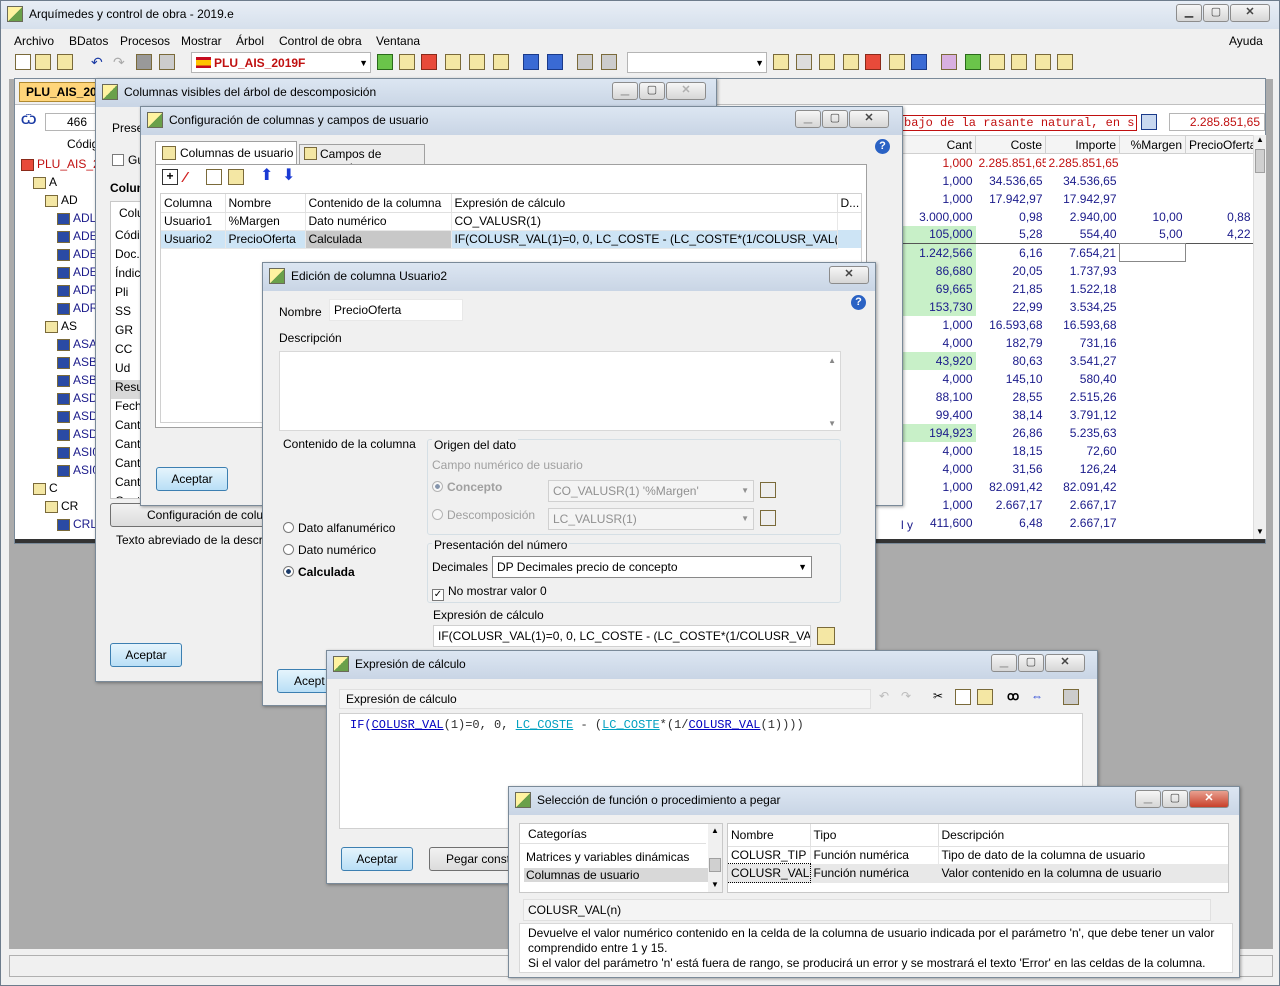 This screenshot has height=986, width=1280. Describe the element at coordinates (1011, 163) in the screenshot. I see `table-cell: 2.285.851,65` at that location.